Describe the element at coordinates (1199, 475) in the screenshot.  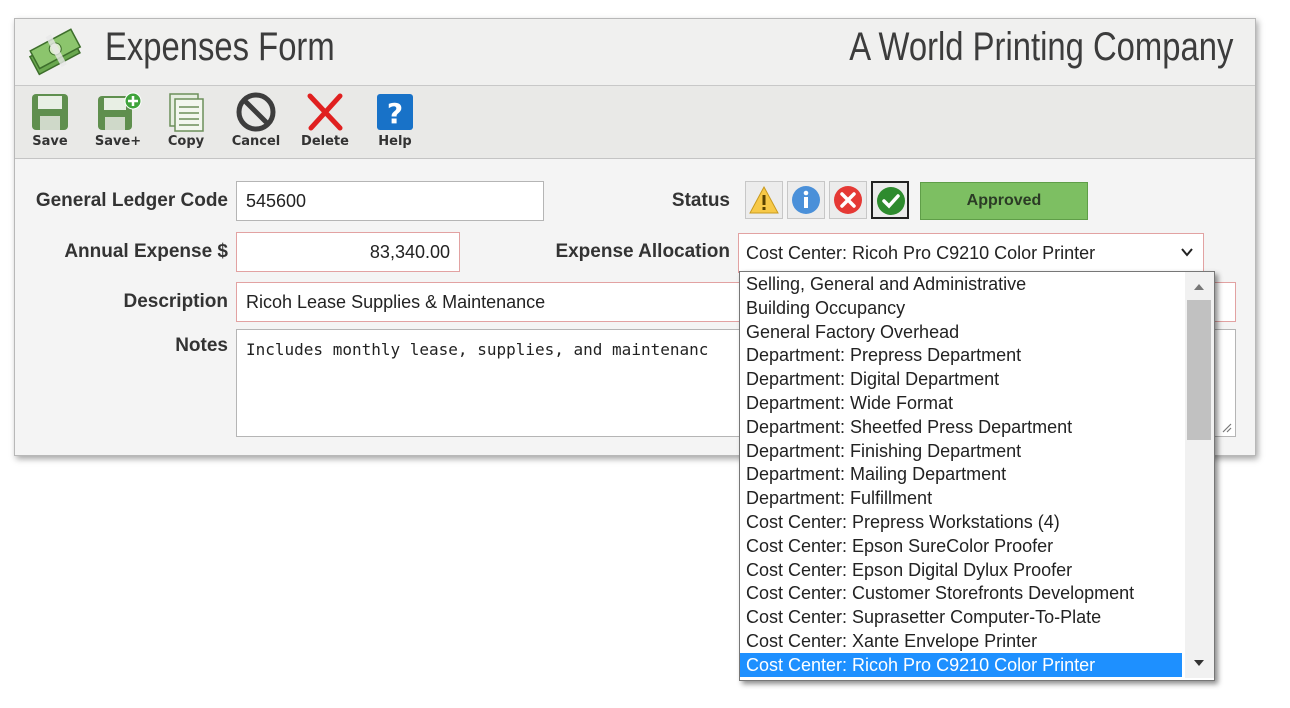
I see `dropdown-scrollbar` at that location.